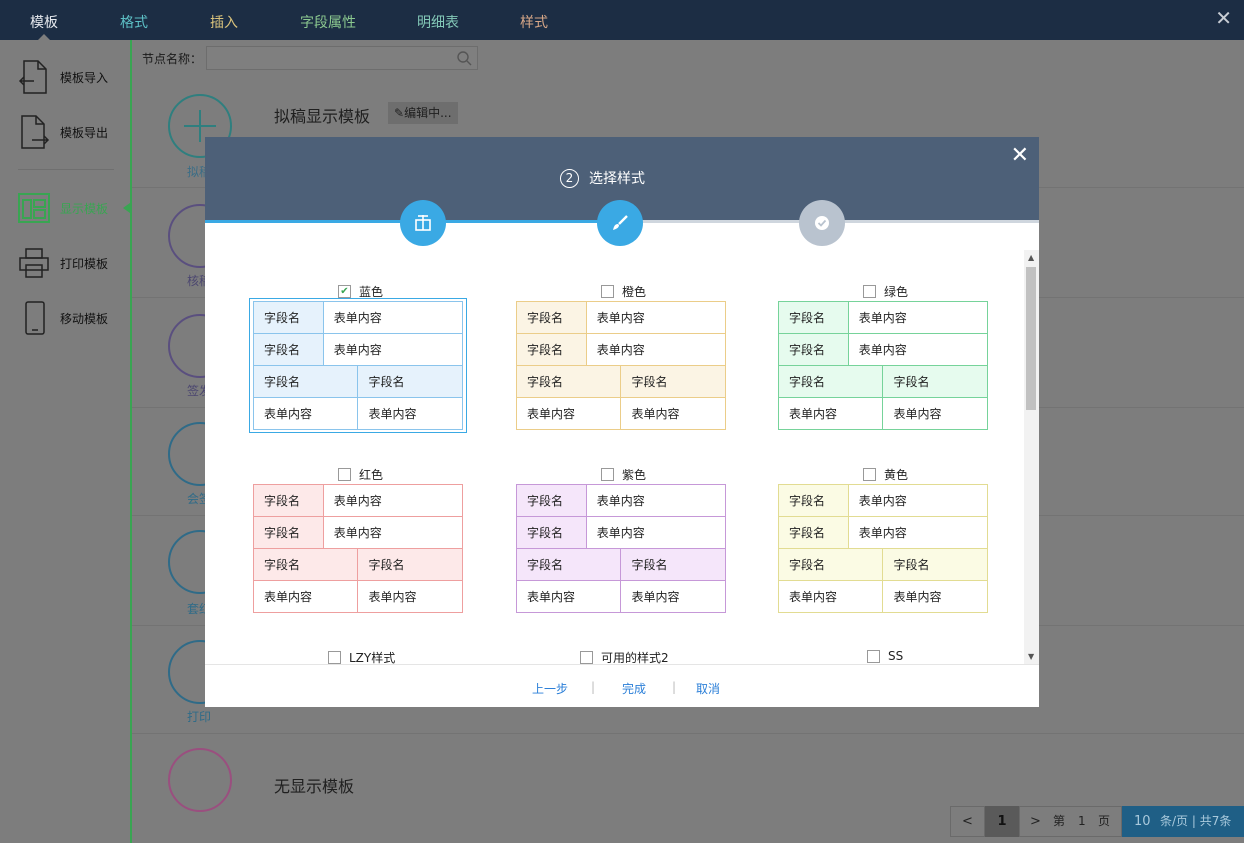 The width and height of the screenshot is (1244, 843). What do you see at coordinates (134, 22) in the screenshot?
I see `tab-format: 格式` at bounding box center [134, 22].